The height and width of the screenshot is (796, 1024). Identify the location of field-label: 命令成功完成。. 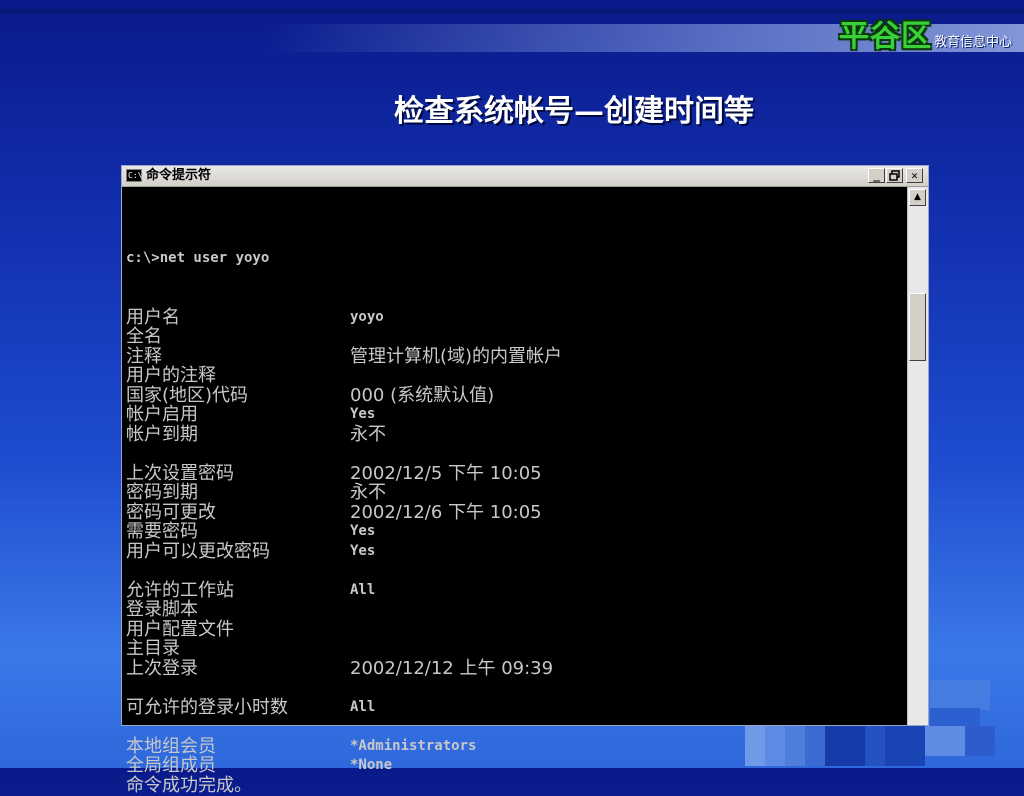
(189, 785).